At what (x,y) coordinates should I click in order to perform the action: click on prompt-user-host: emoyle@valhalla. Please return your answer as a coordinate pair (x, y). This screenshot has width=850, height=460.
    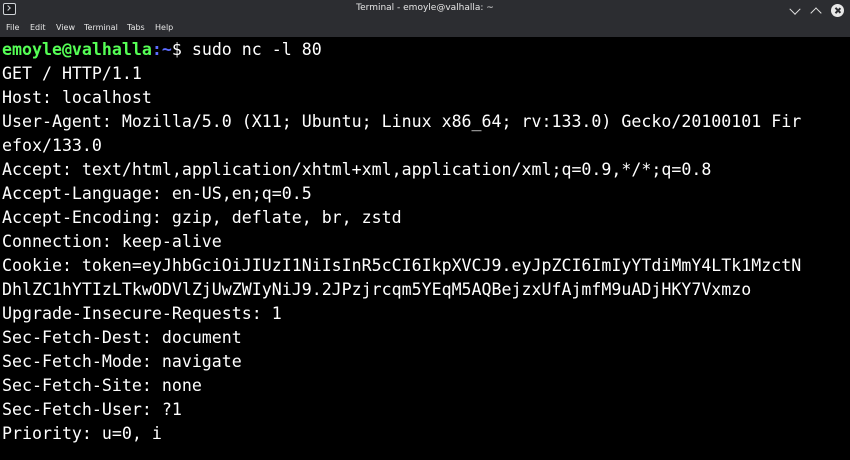
    Looking at the image, I should click on (77, 49).